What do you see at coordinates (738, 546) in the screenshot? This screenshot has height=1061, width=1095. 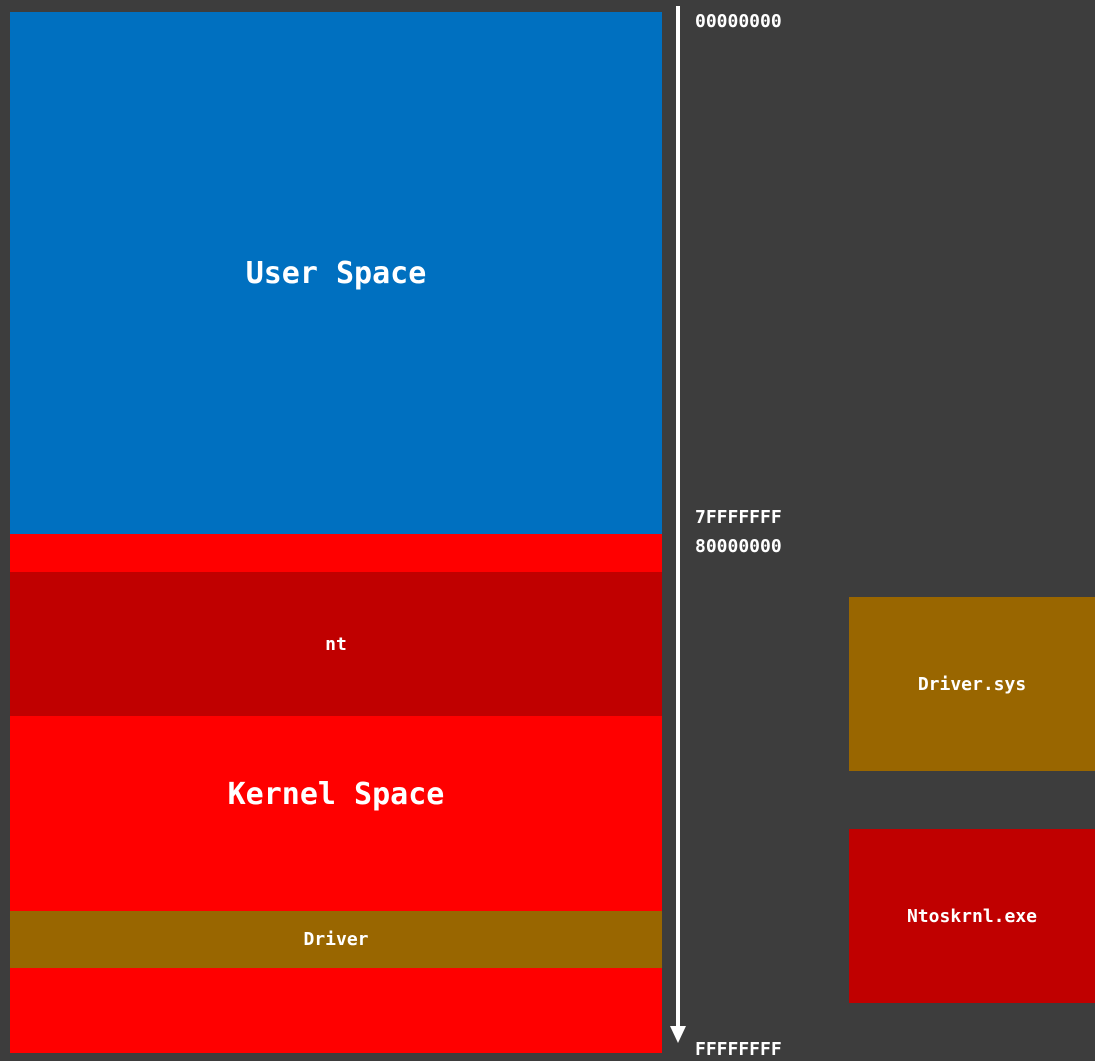 I see `address-kernel-start-label: 80000000` at bounding box center [738, 546].